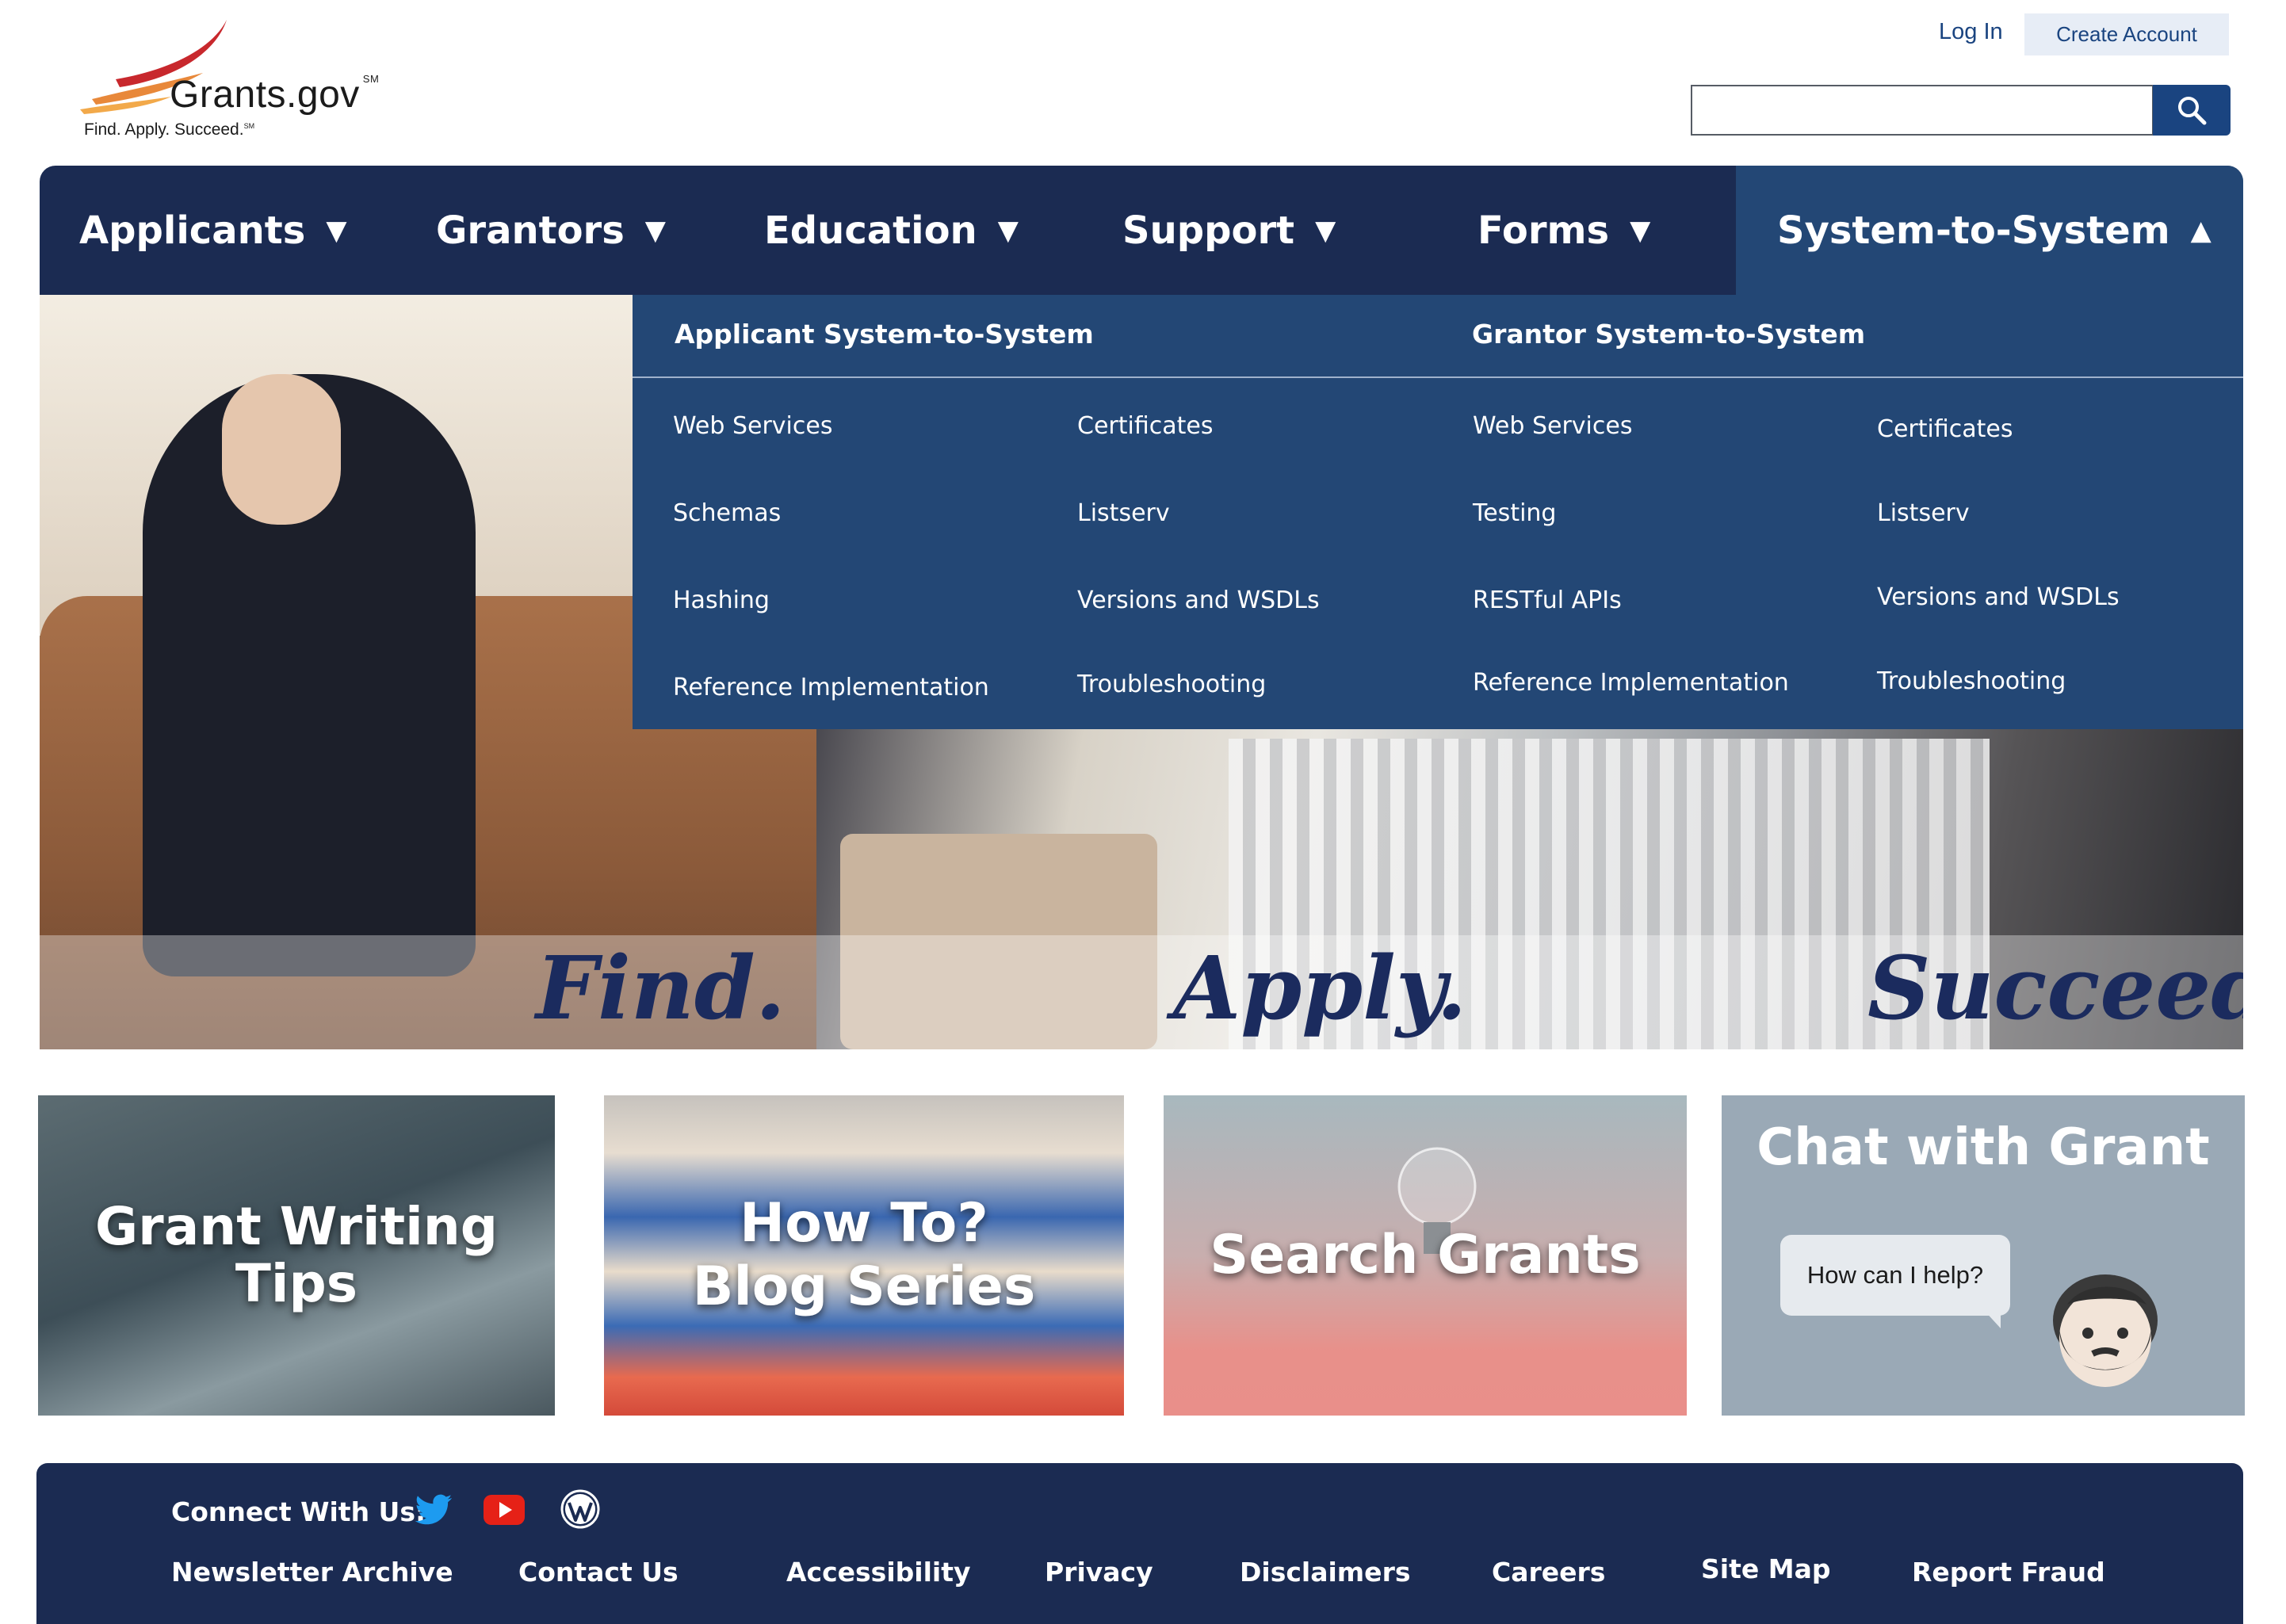 This screenshot has width=2286, height=1624. I want to click on card-title: Grant Writing Tips, so click(296, 1255).